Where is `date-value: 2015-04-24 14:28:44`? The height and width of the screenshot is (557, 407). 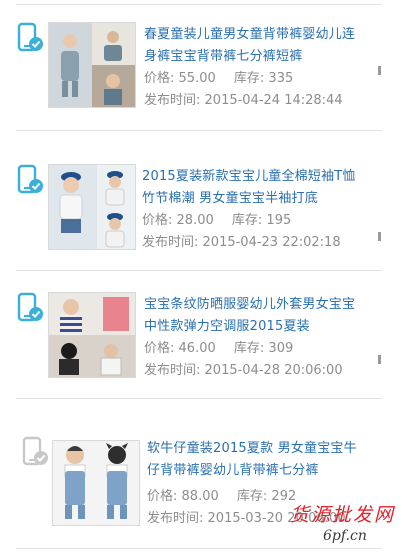 date-value: 2015-04-24 14:28:44 is located at coordinates (273, 100).